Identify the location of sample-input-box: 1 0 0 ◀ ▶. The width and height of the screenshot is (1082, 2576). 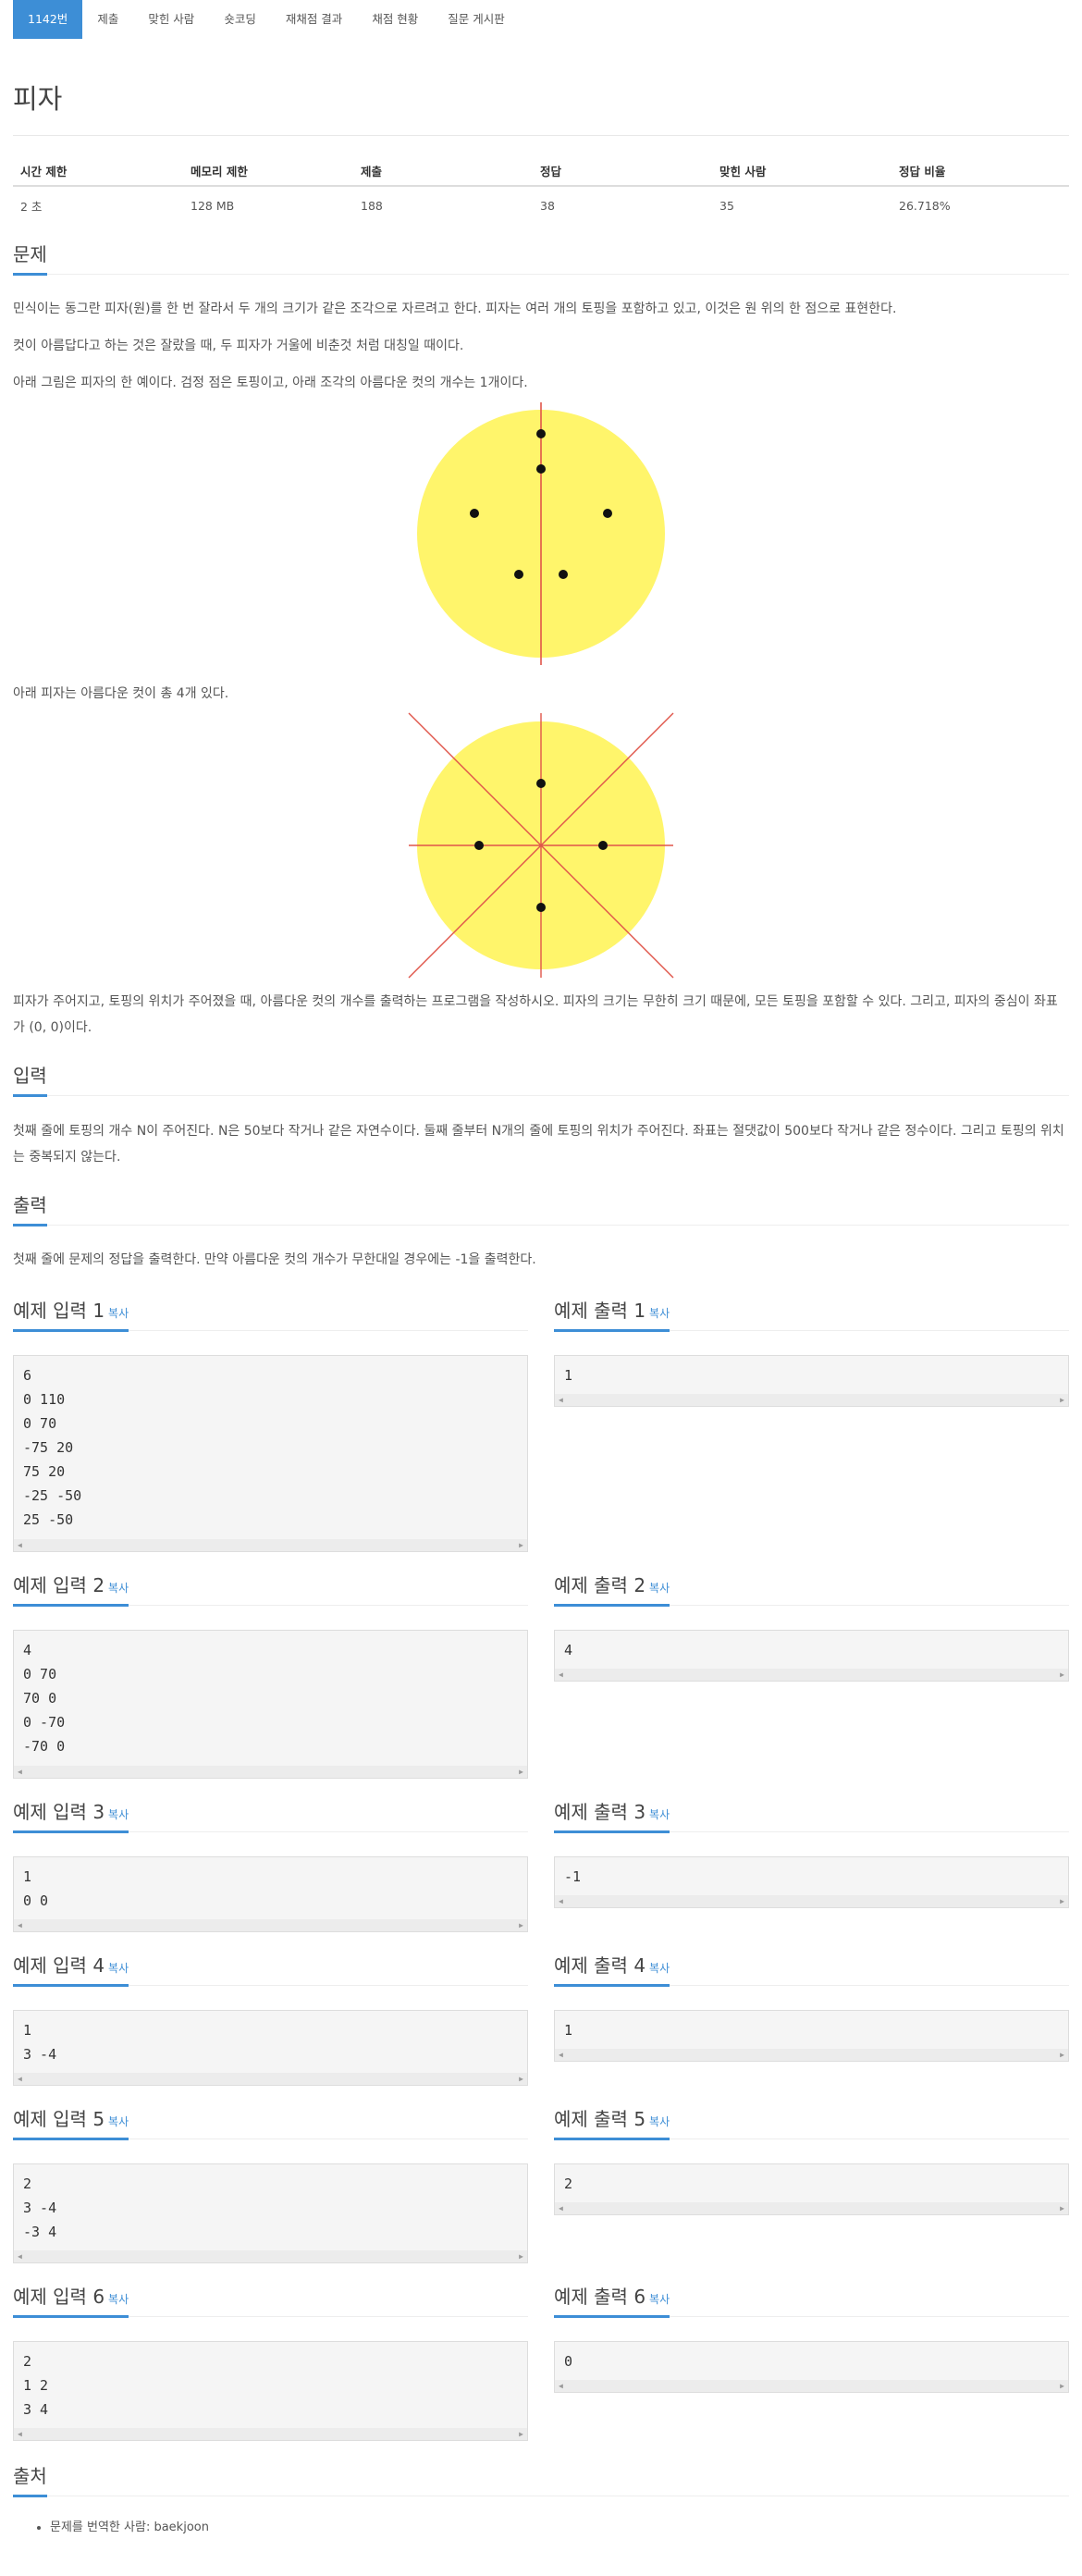
(270, 1894).